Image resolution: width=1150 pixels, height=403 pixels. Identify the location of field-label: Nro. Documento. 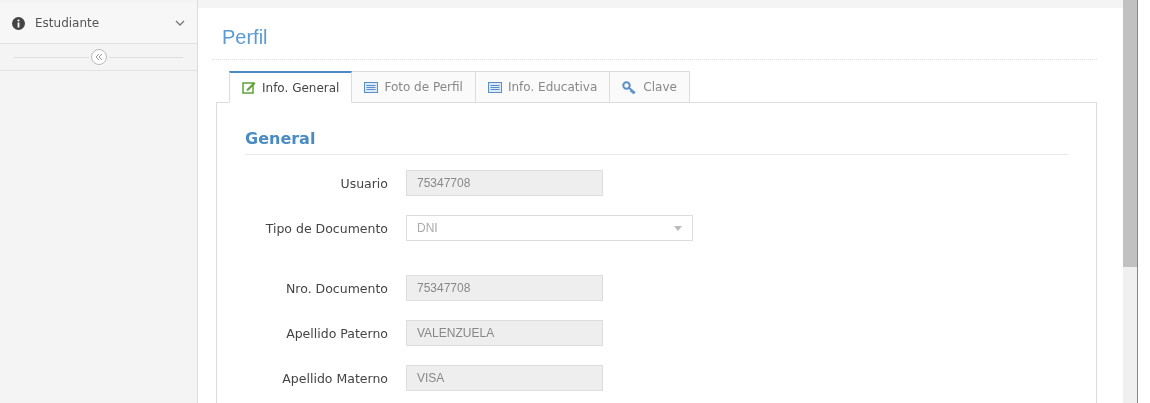
(336, 288).